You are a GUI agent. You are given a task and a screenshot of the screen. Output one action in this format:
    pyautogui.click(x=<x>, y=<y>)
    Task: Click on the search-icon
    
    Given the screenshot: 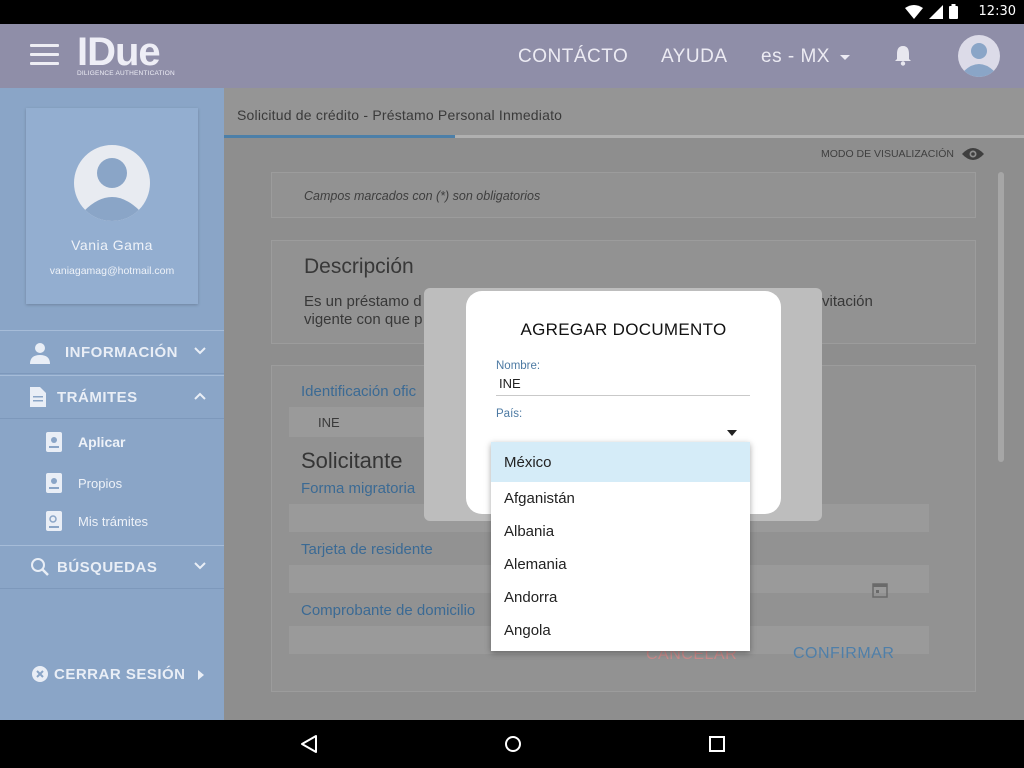 What is the action you would take?
    pyautogui.click(x=40, y=567)
    